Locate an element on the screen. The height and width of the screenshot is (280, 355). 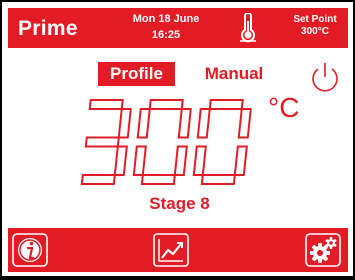
settings-icon is located at coordinates (323, 250).